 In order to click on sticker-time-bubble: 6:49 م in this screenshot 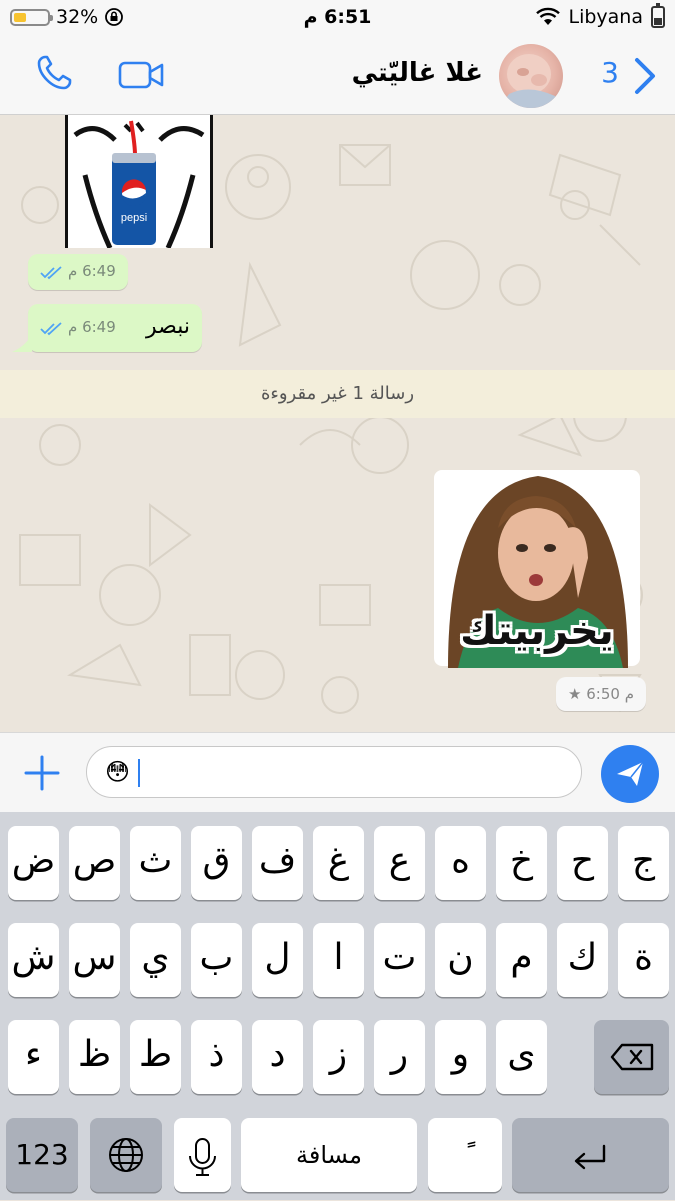, I will do `click(78, 272)`.